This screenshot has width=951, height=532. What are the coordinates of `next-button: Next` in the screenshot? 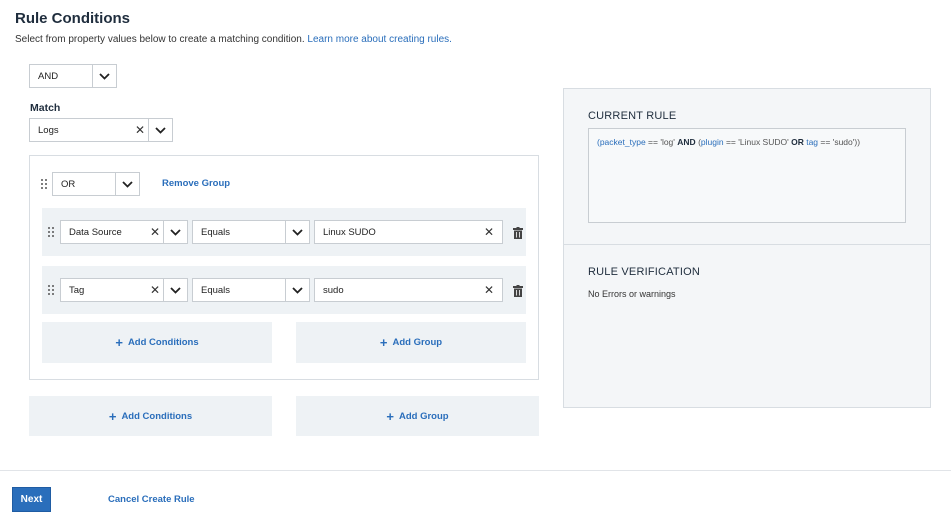 It's located at (31, 499).